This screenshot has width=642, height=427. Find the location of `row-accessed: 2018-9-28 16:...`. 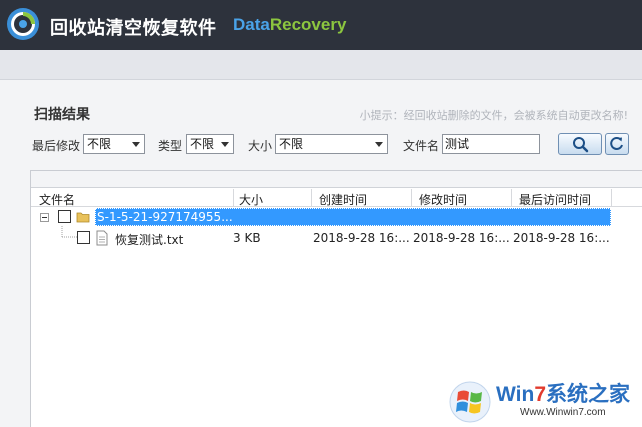

row-accessed: 2018-9-28 16:... is located at coordinates (561, 238).